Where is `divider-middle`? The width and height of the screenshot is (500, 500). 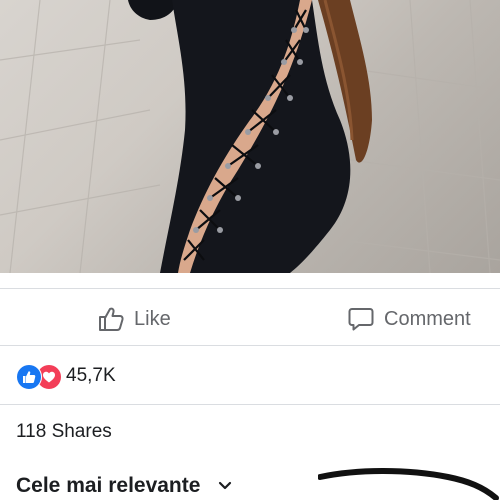 divider-middle is located at coordinates (250, 345).